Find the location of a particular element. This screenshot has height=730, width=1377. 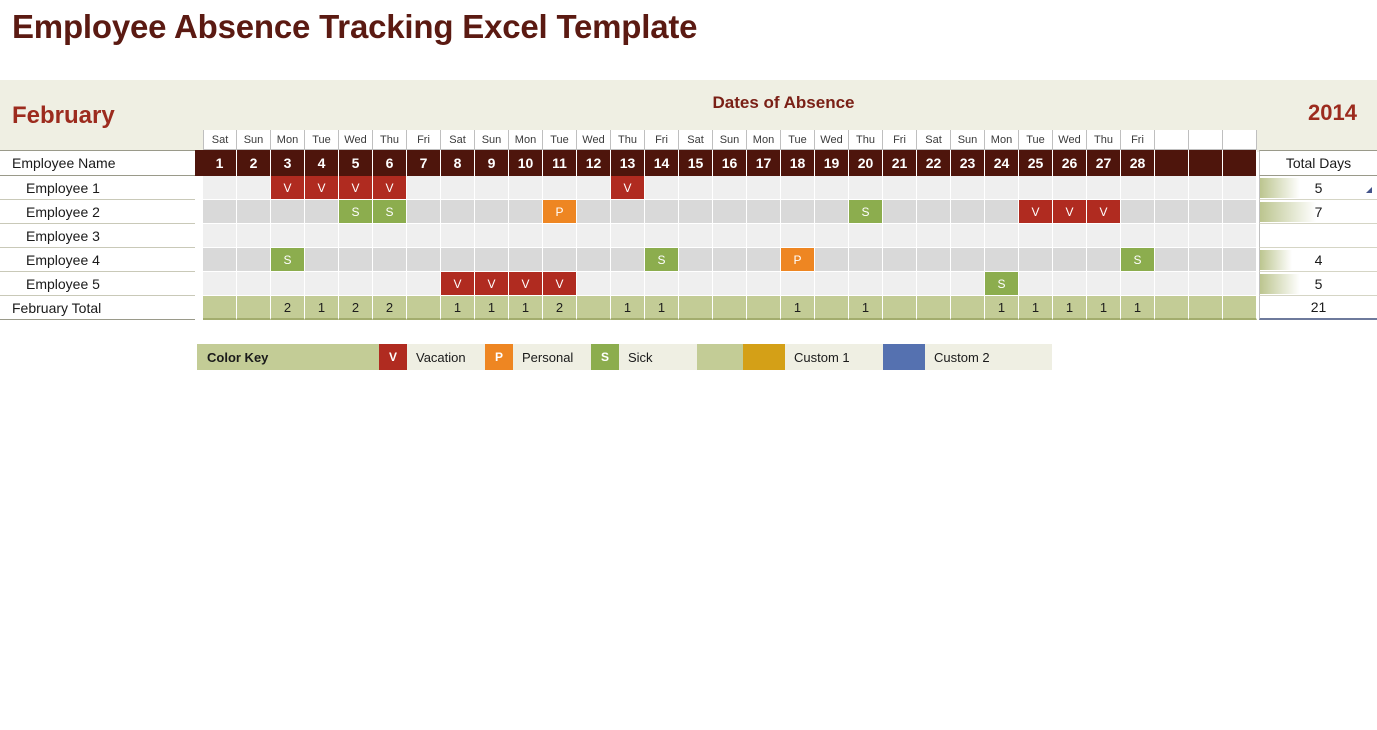

employee-name-cell: Employee 2 is located at coordinates (97, 212).